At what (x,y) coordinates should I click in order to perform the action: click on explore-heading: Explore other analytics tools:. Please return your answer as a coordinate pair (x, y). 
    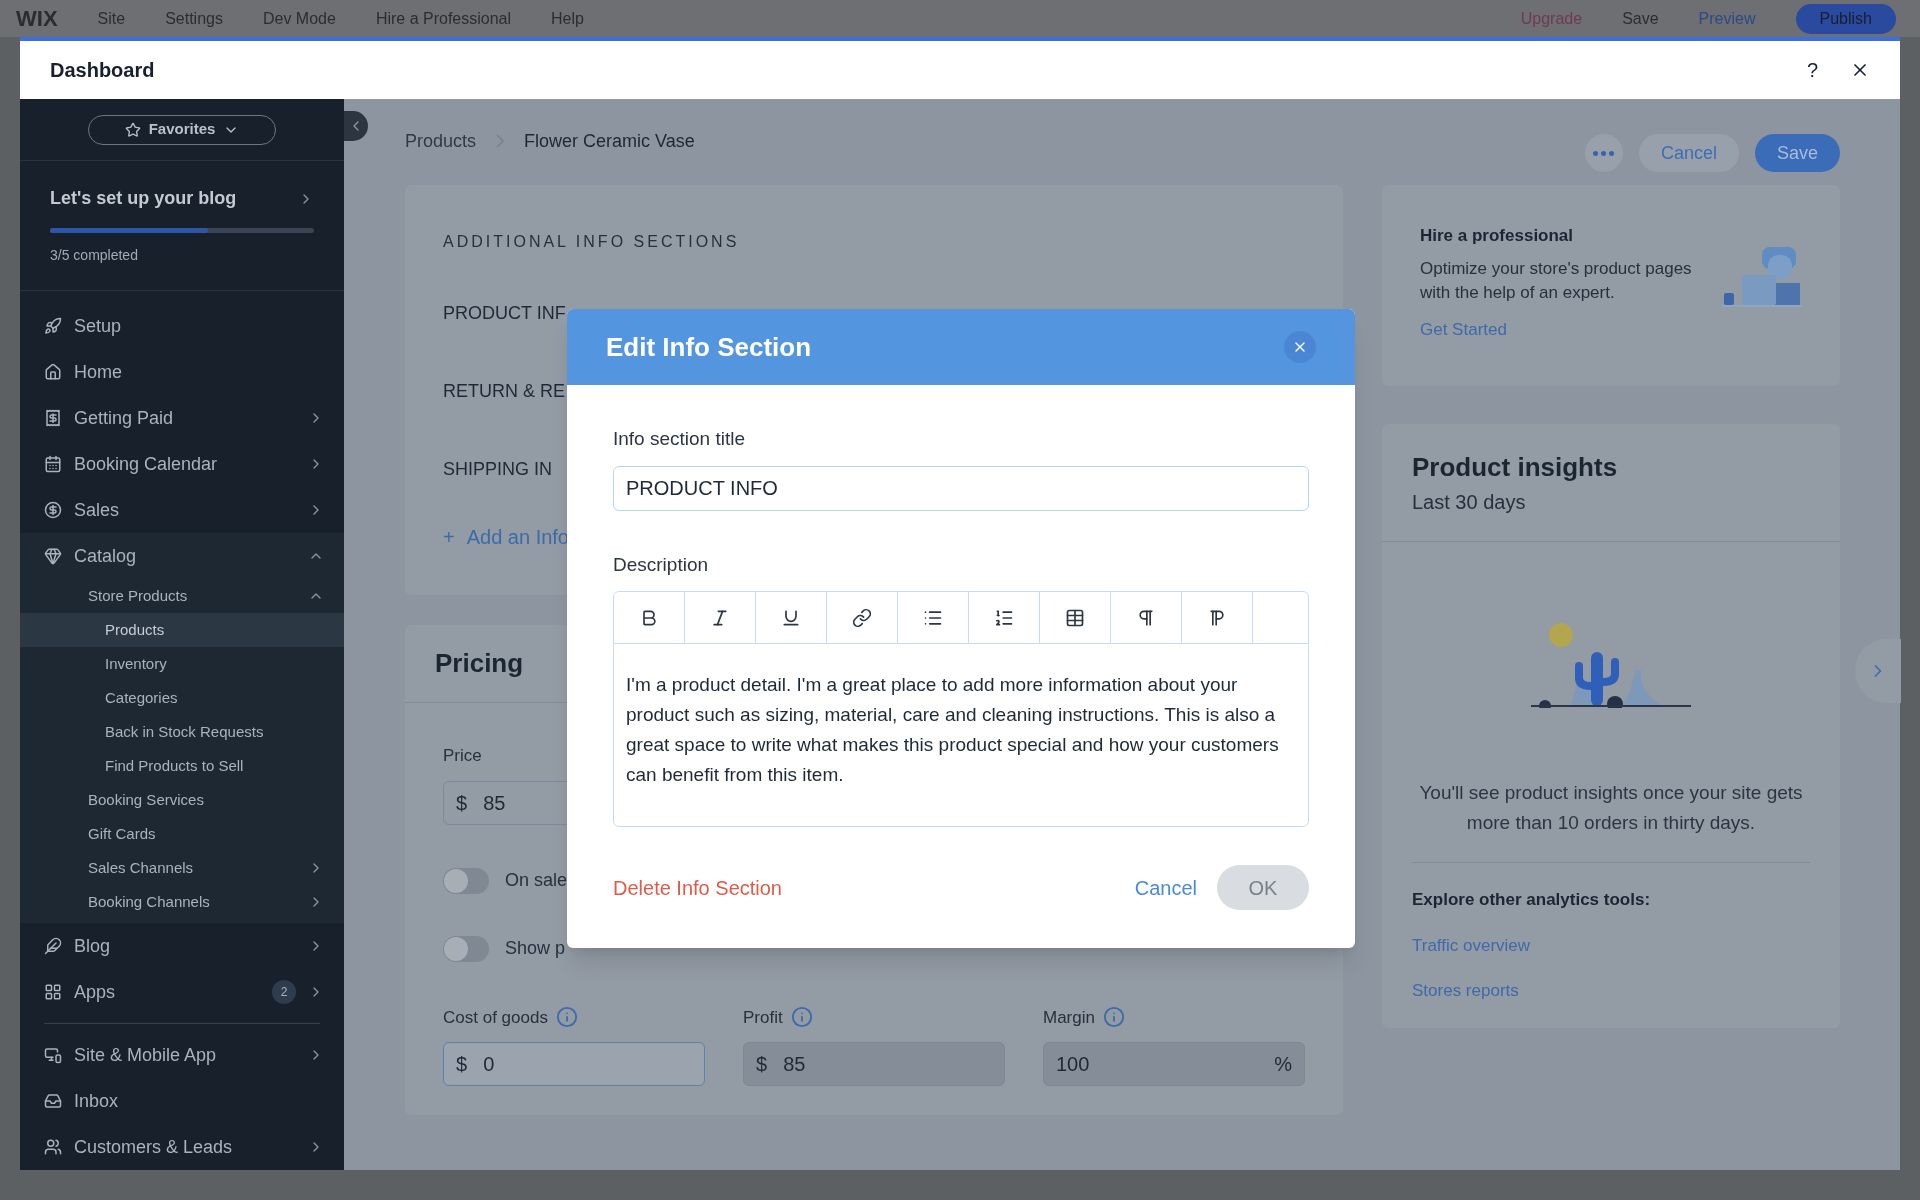
    Looking at the image, I should click on (1532, 900).